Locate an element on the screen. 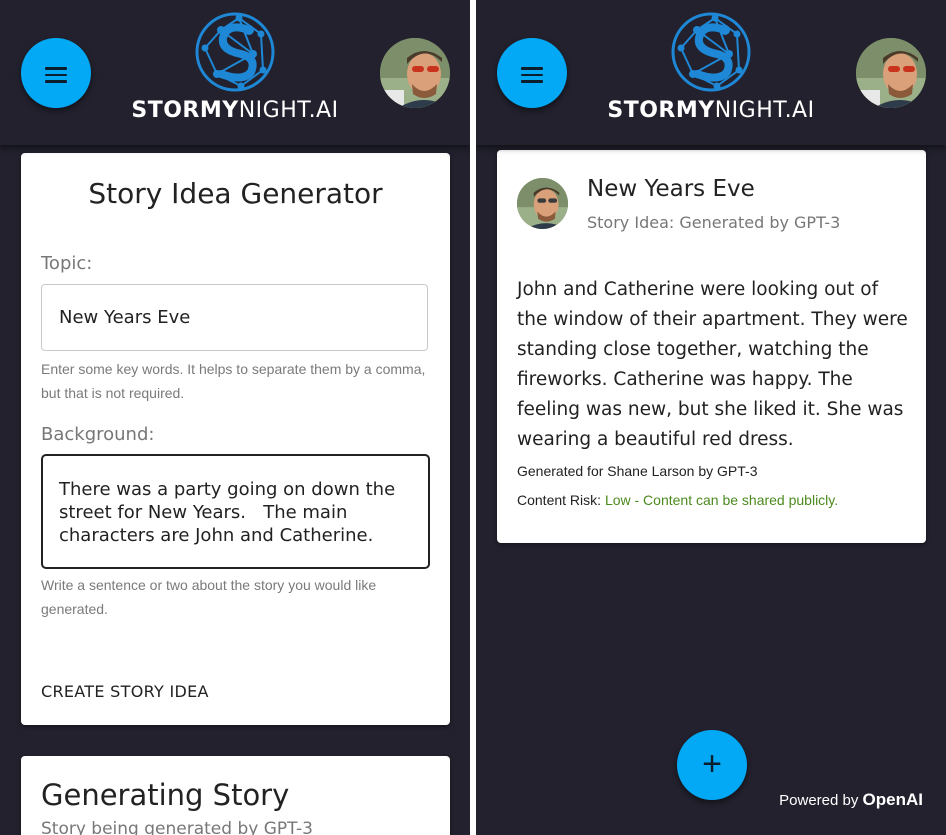  author-avatar is located at coordinates (542, 203).